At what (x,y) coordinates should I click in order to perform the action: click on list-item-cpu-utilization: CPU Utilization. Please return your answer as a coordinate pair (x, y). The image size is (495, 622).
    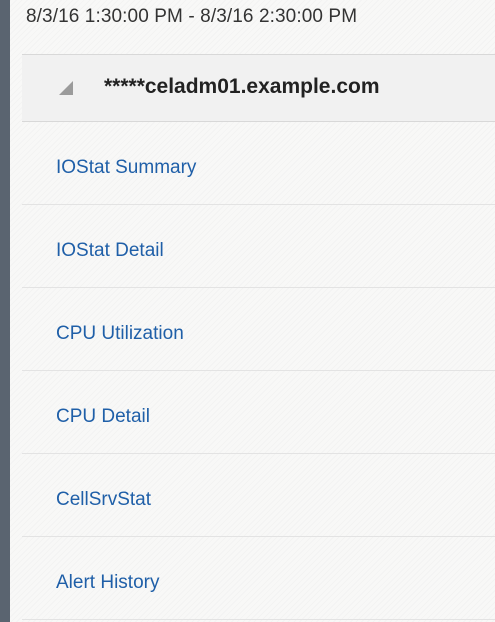
    Looking at the image, I should click on (258, 329).